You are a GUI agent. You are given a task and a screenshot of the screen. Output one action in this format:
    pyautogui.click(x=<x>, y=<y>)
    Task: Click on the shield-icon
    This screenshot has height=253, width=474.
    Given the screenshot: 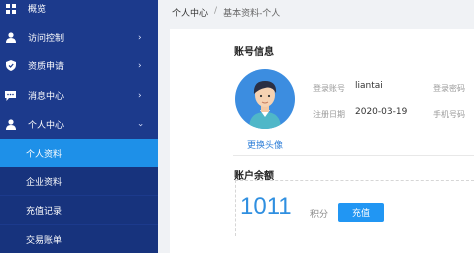 What is the action you would take?
    pyautogui.click(x=10, y=65)
    